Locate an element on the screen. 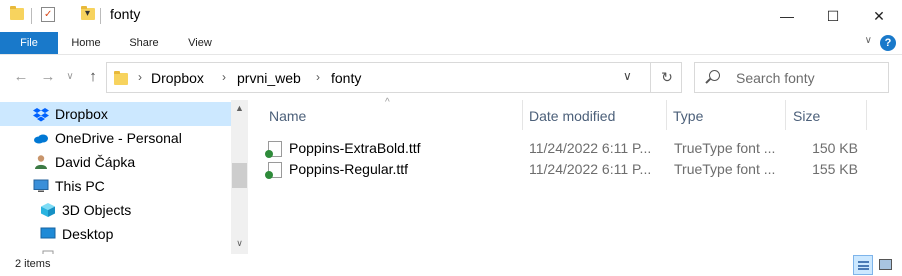 The image size is (902, 276). nav-item-label: Desktop is located at coordinates (88, 234).